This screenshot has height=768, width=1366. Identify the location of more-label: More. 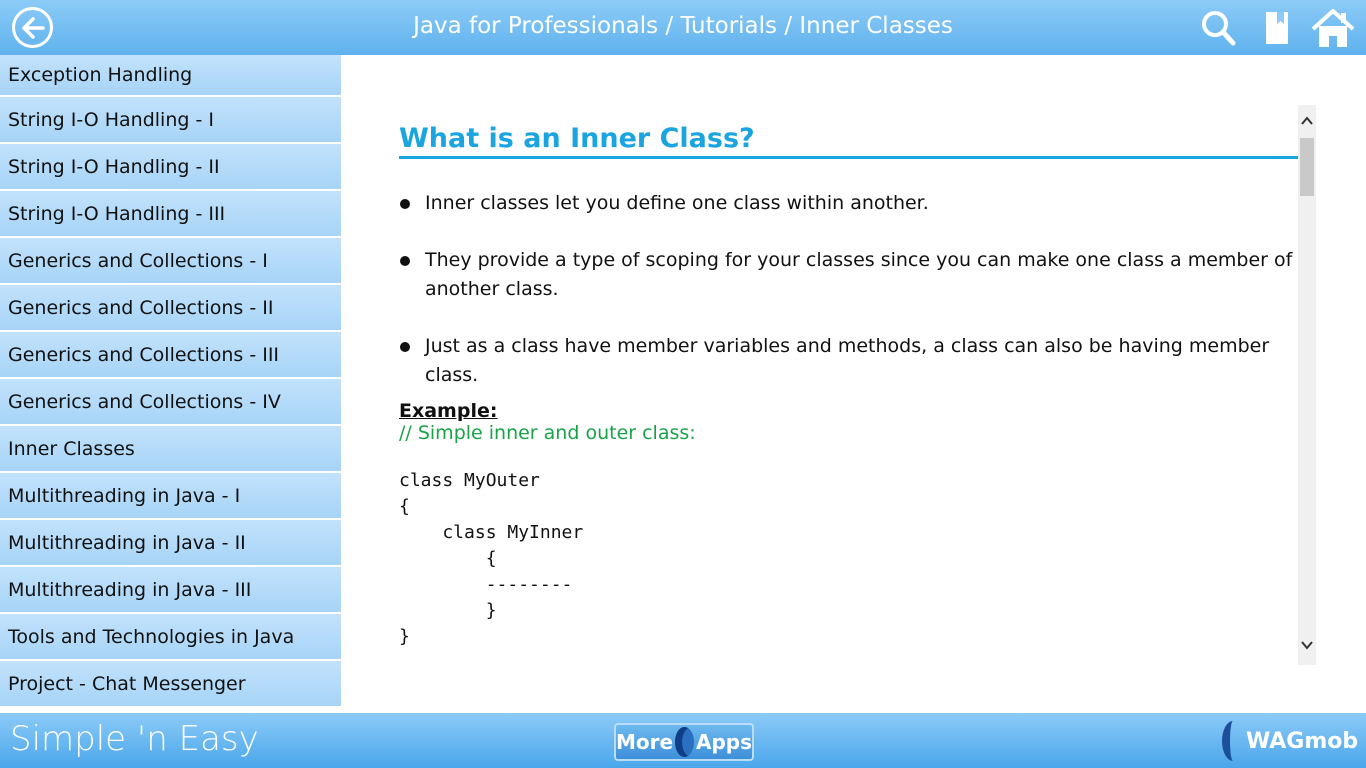
(645, 742).